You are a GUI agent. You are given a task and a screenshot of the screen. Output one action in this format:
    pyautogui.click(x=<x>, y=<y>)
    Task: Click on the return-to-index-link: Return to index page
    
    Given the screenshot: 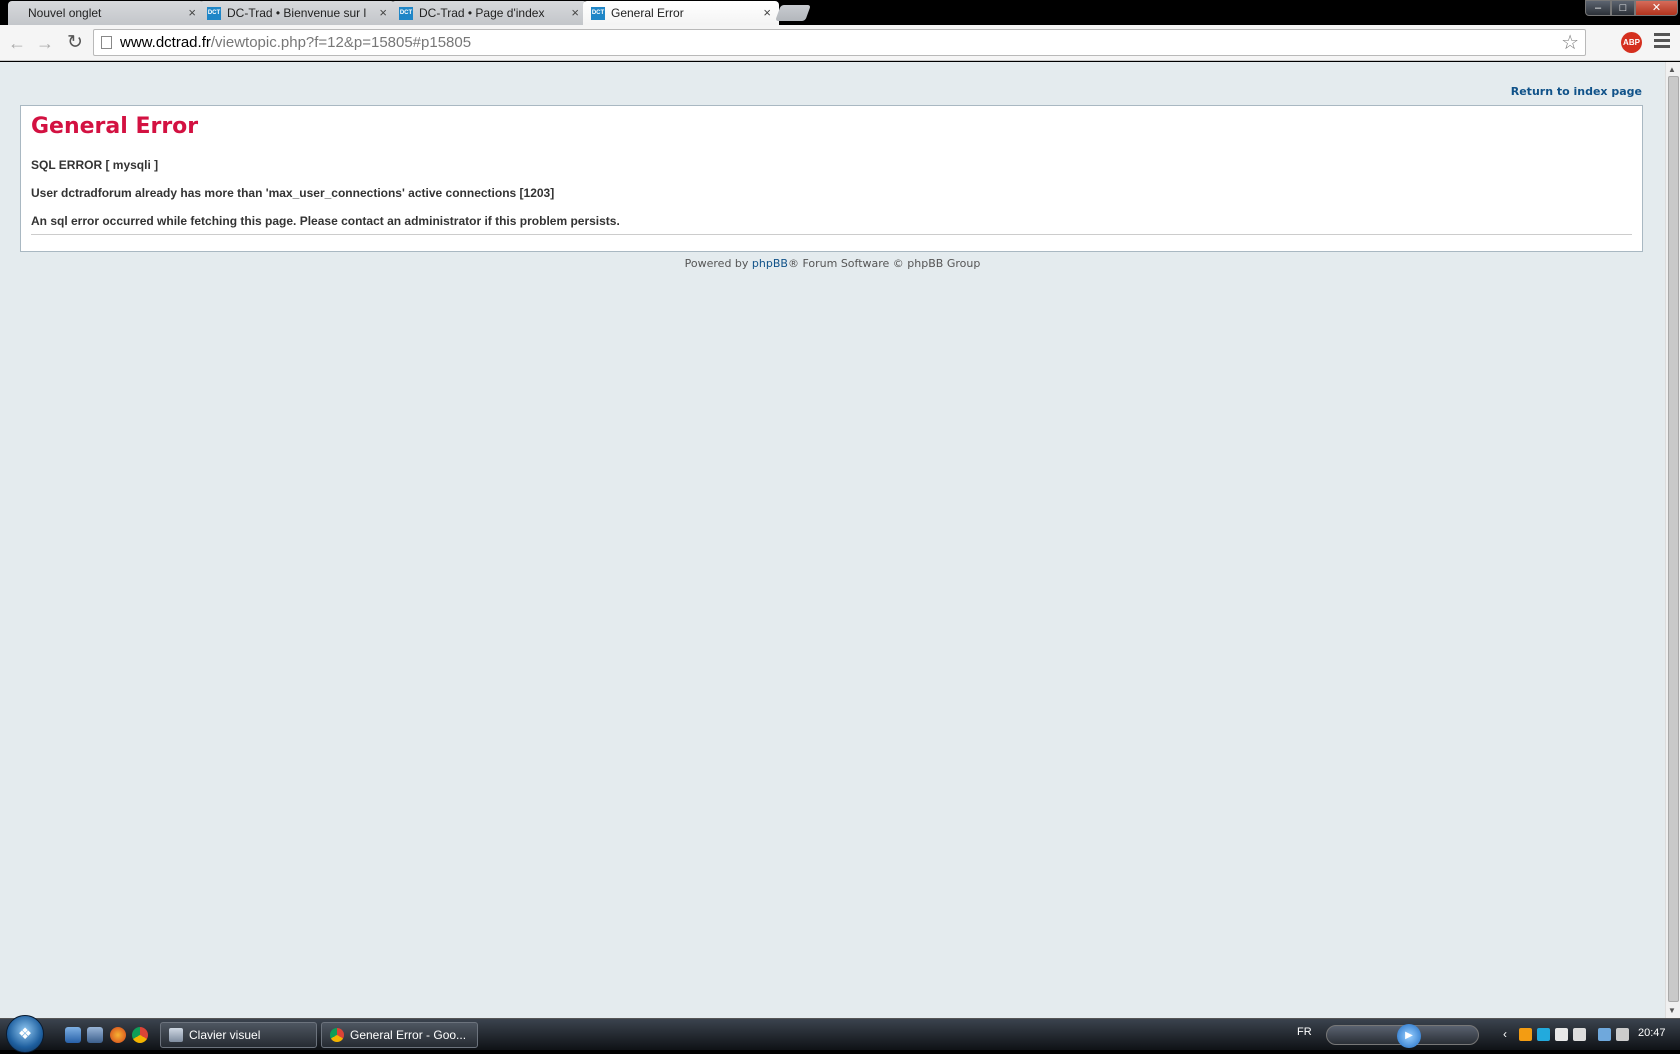 What is the action you would take?
    pyautogui.click(x=1576, y=91)
    